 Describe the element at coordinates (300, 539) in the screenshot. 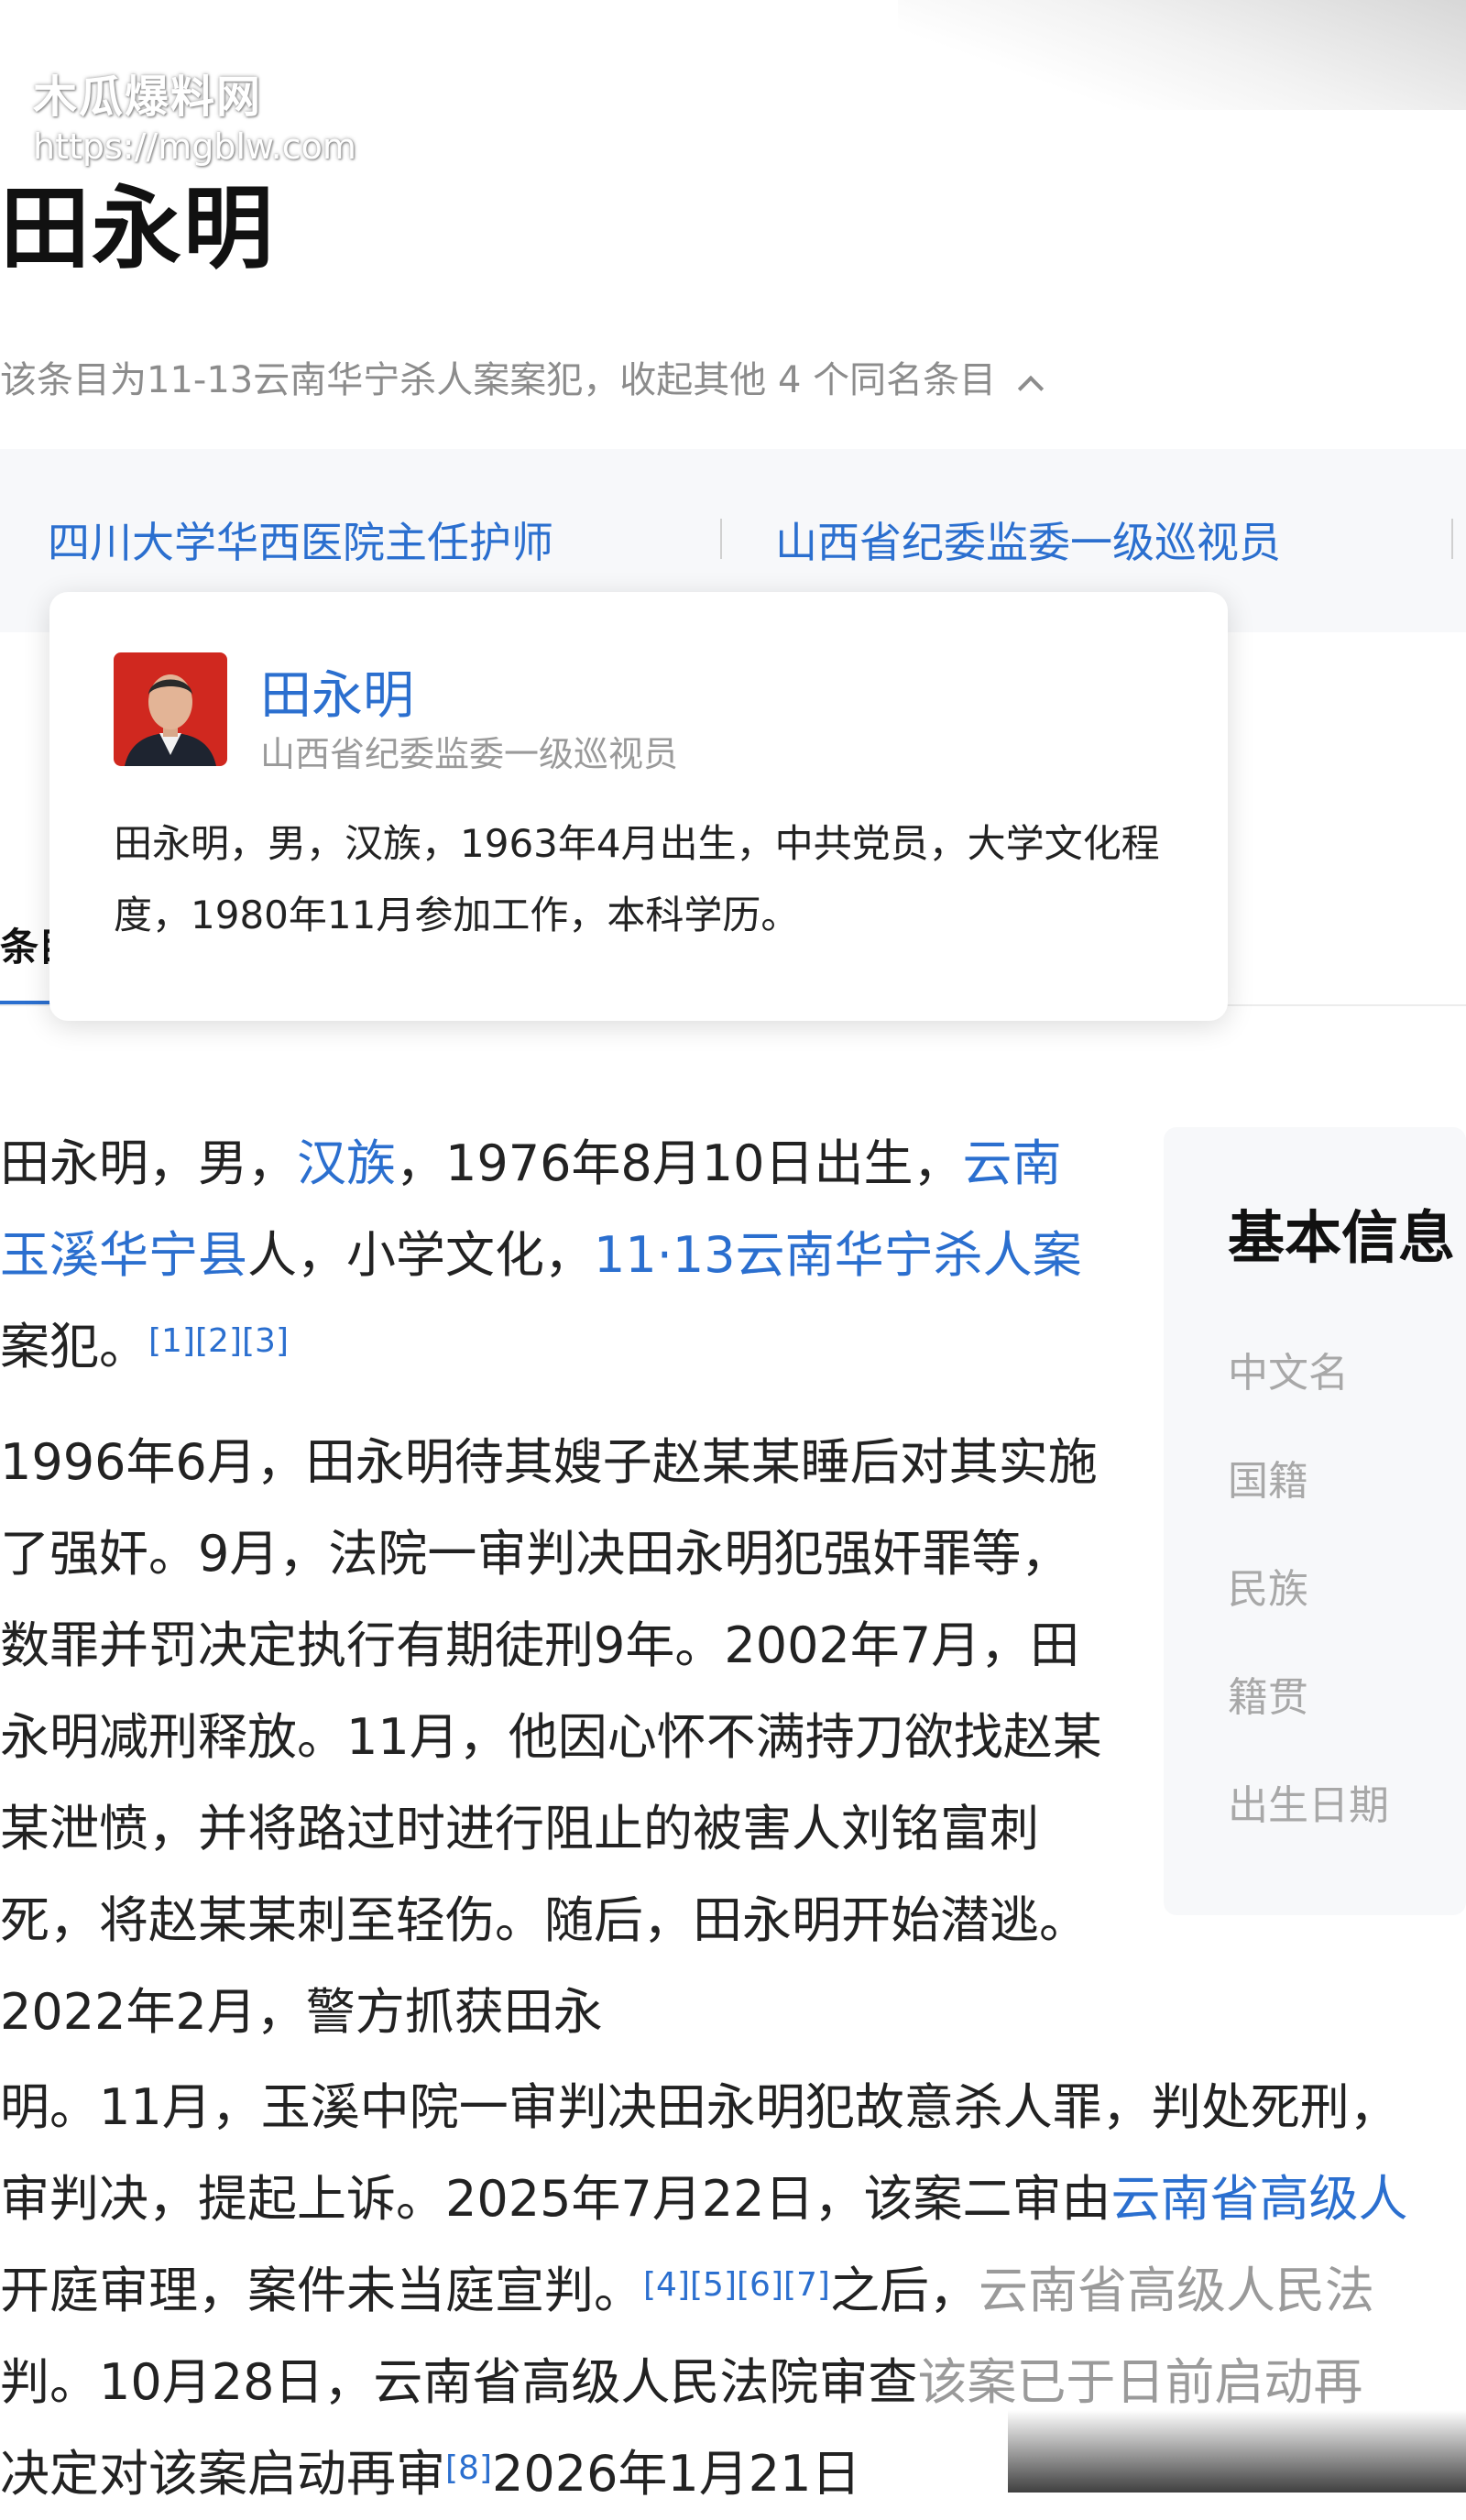

I see `same-name-tab-1: 四川大学华西医院主任护师` at that location.